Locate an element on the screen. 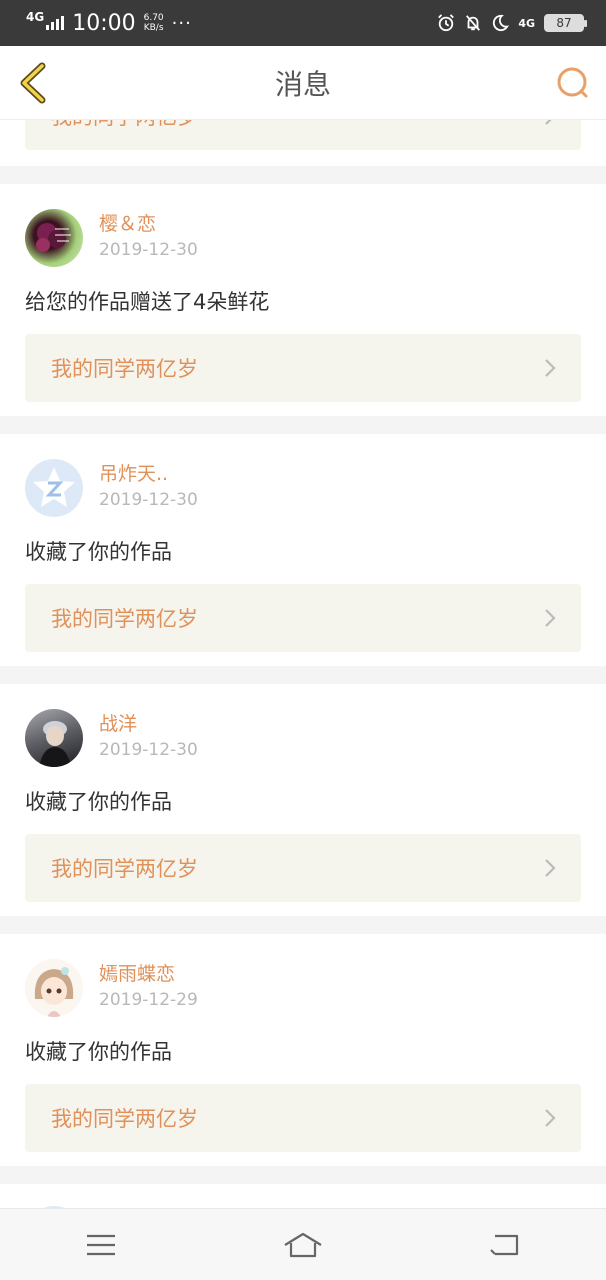  back-icon is located at coordinates (505, 1245).